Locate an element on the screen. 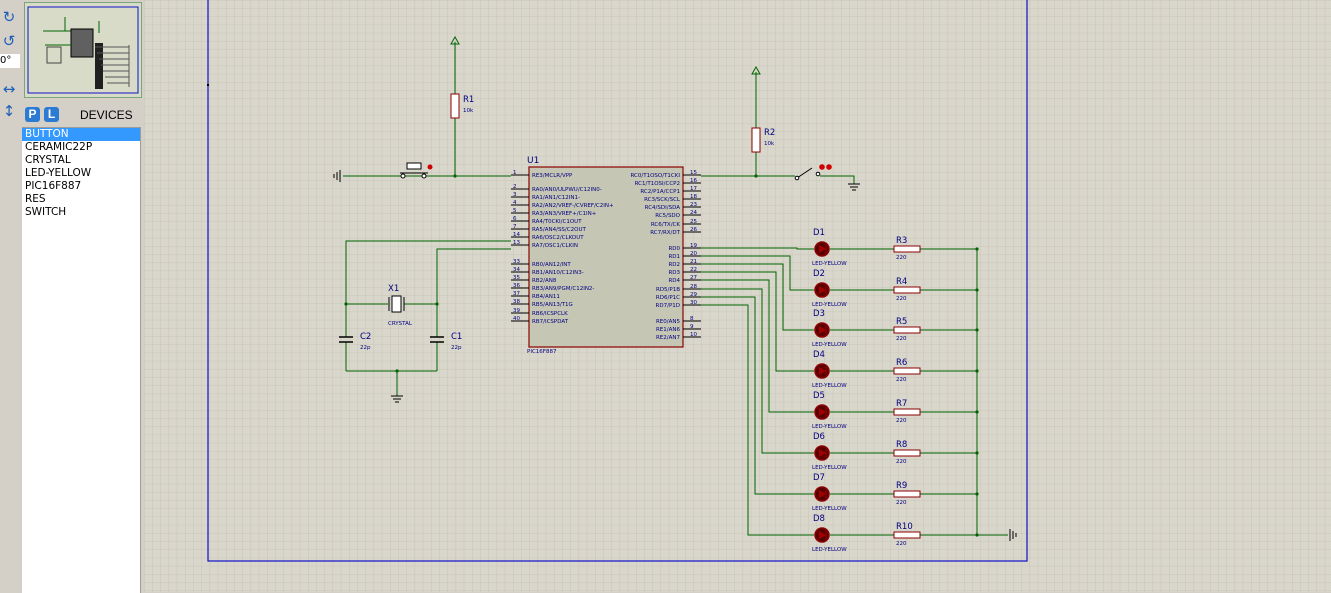 The width and height of the screenshot is (1331, 593). label: 27 is located at coordinates (693, 278).